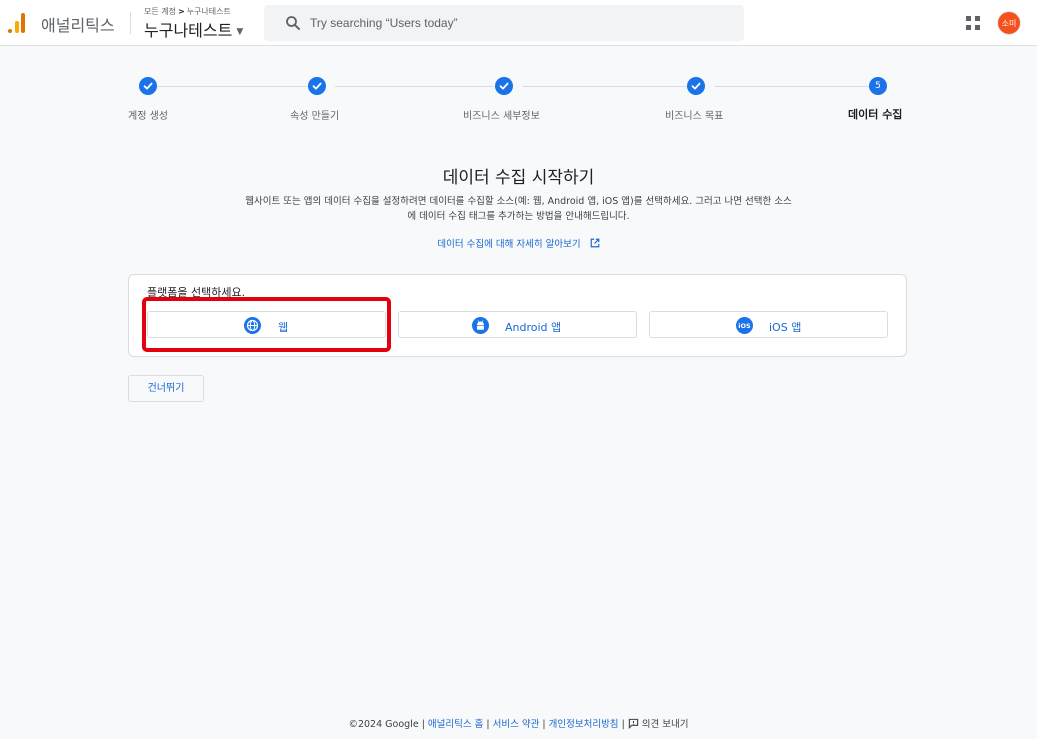  I want to click on setup-stepper: 5 계정 생성 속성 만들기 비즈니스 세부정보 비즈니스 목표 데이터 수집, so click(518, 101).